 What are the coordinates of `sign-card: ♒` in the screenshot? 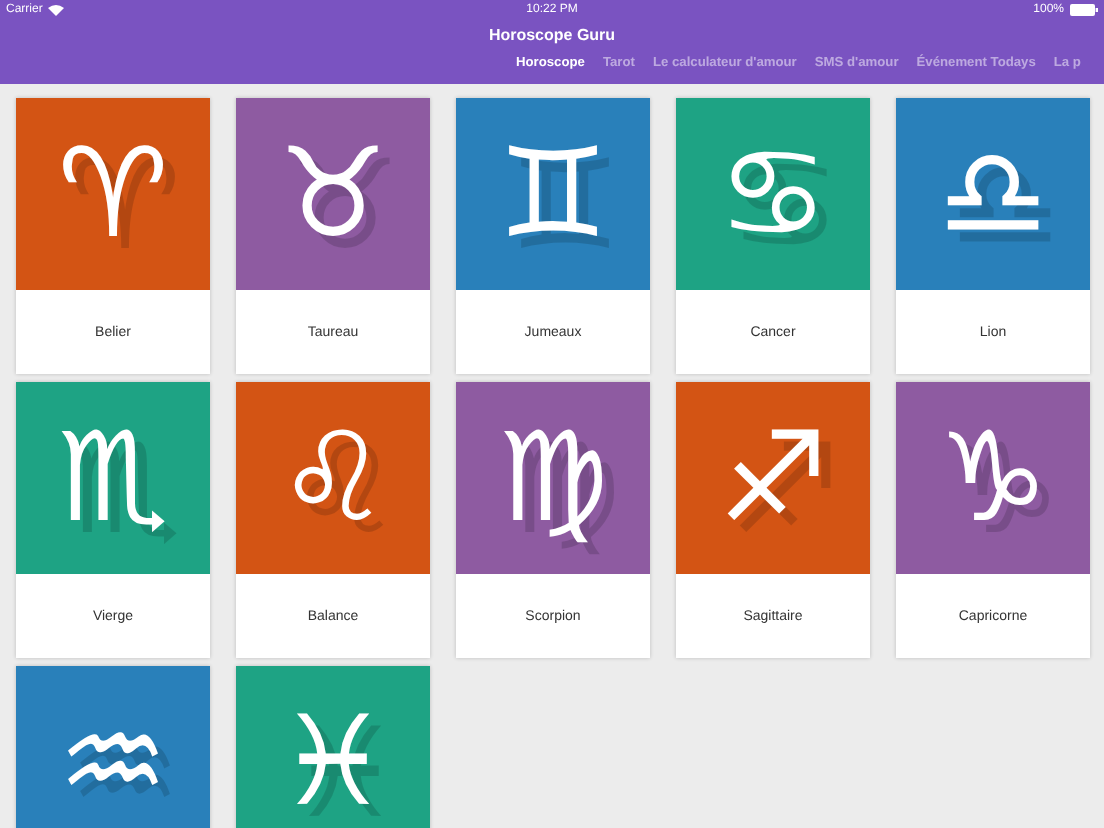 It's located at (113, 747).